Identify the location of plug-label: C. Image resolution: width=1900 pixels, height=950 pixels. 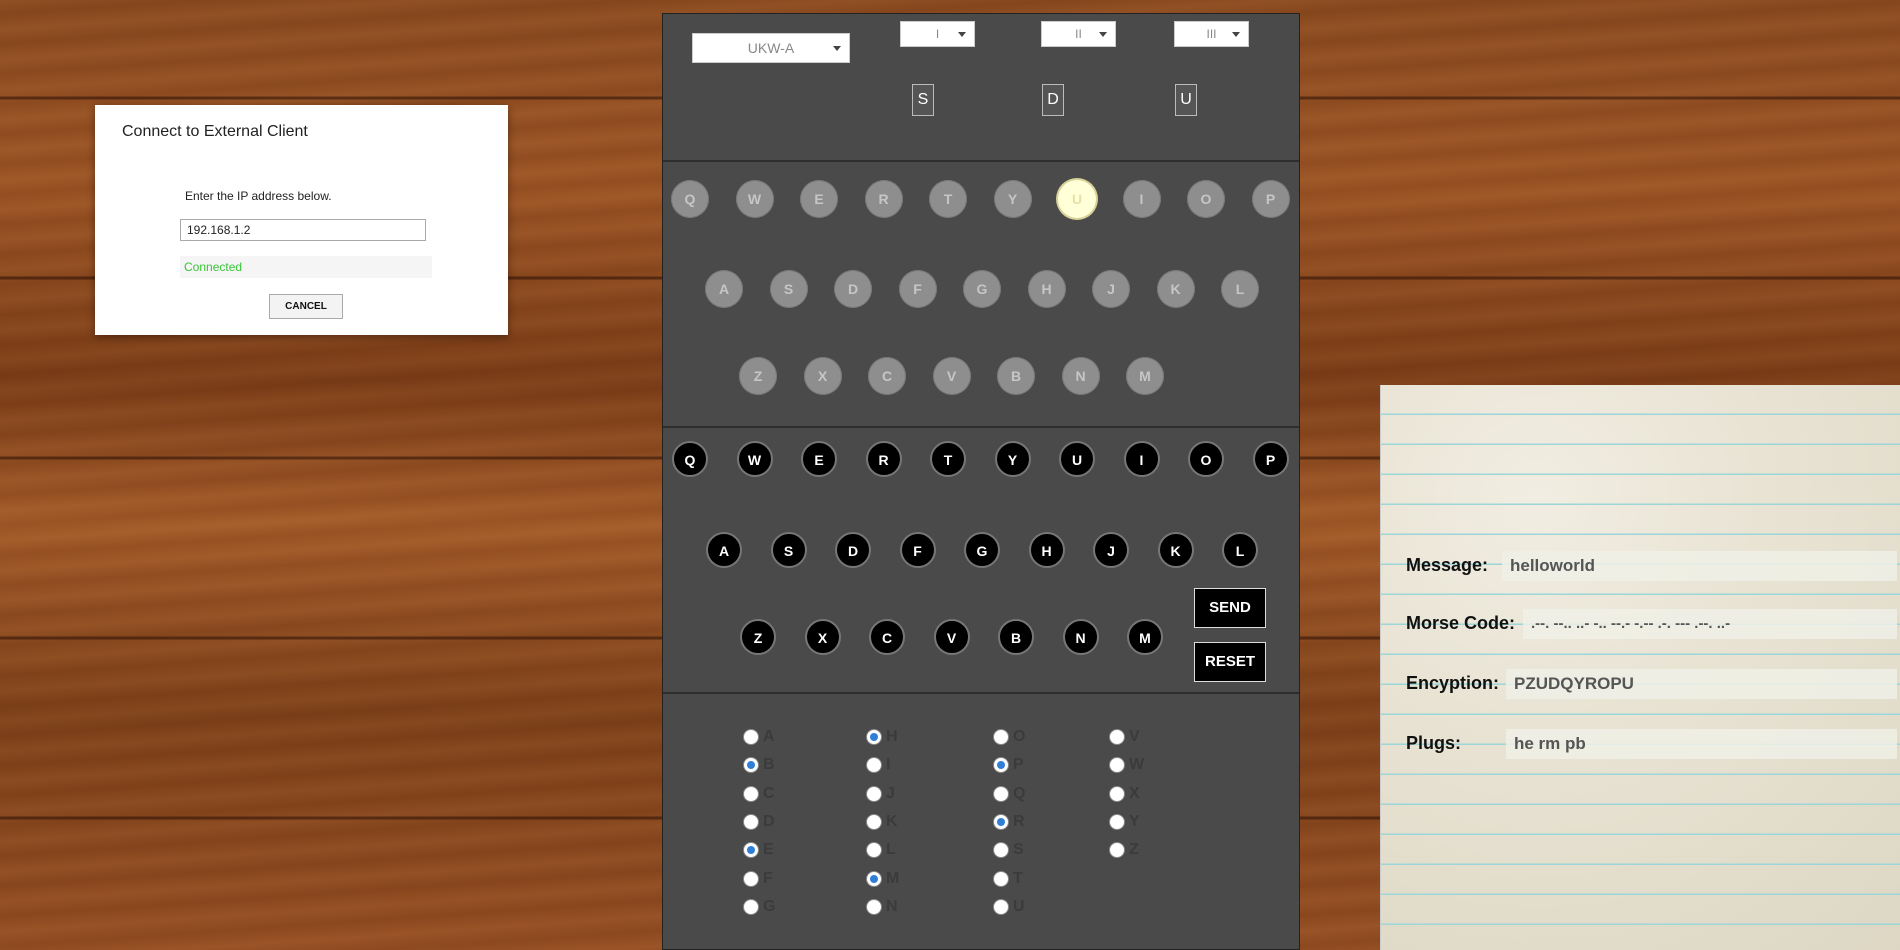
(769, 793).